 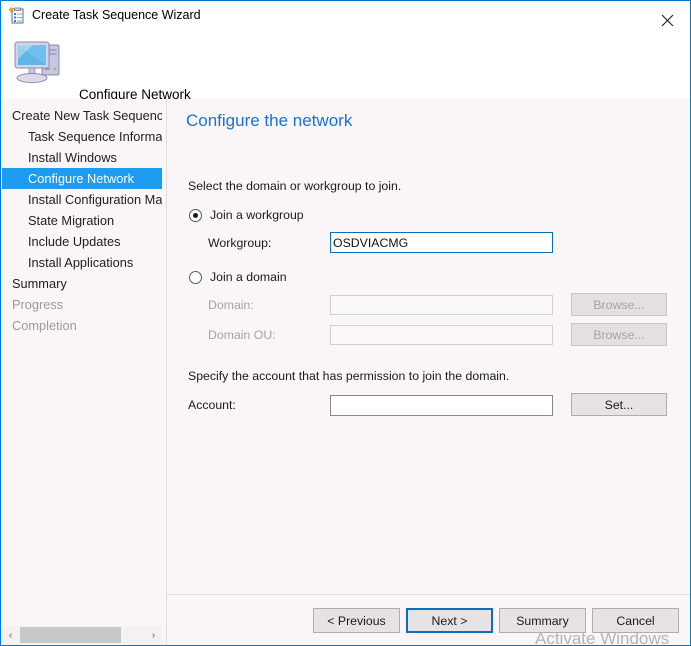 What do you see at coordinates (635, 620) in the screenshot?
I see `cancel-button: Cancel` at bounding box center [635, 620].